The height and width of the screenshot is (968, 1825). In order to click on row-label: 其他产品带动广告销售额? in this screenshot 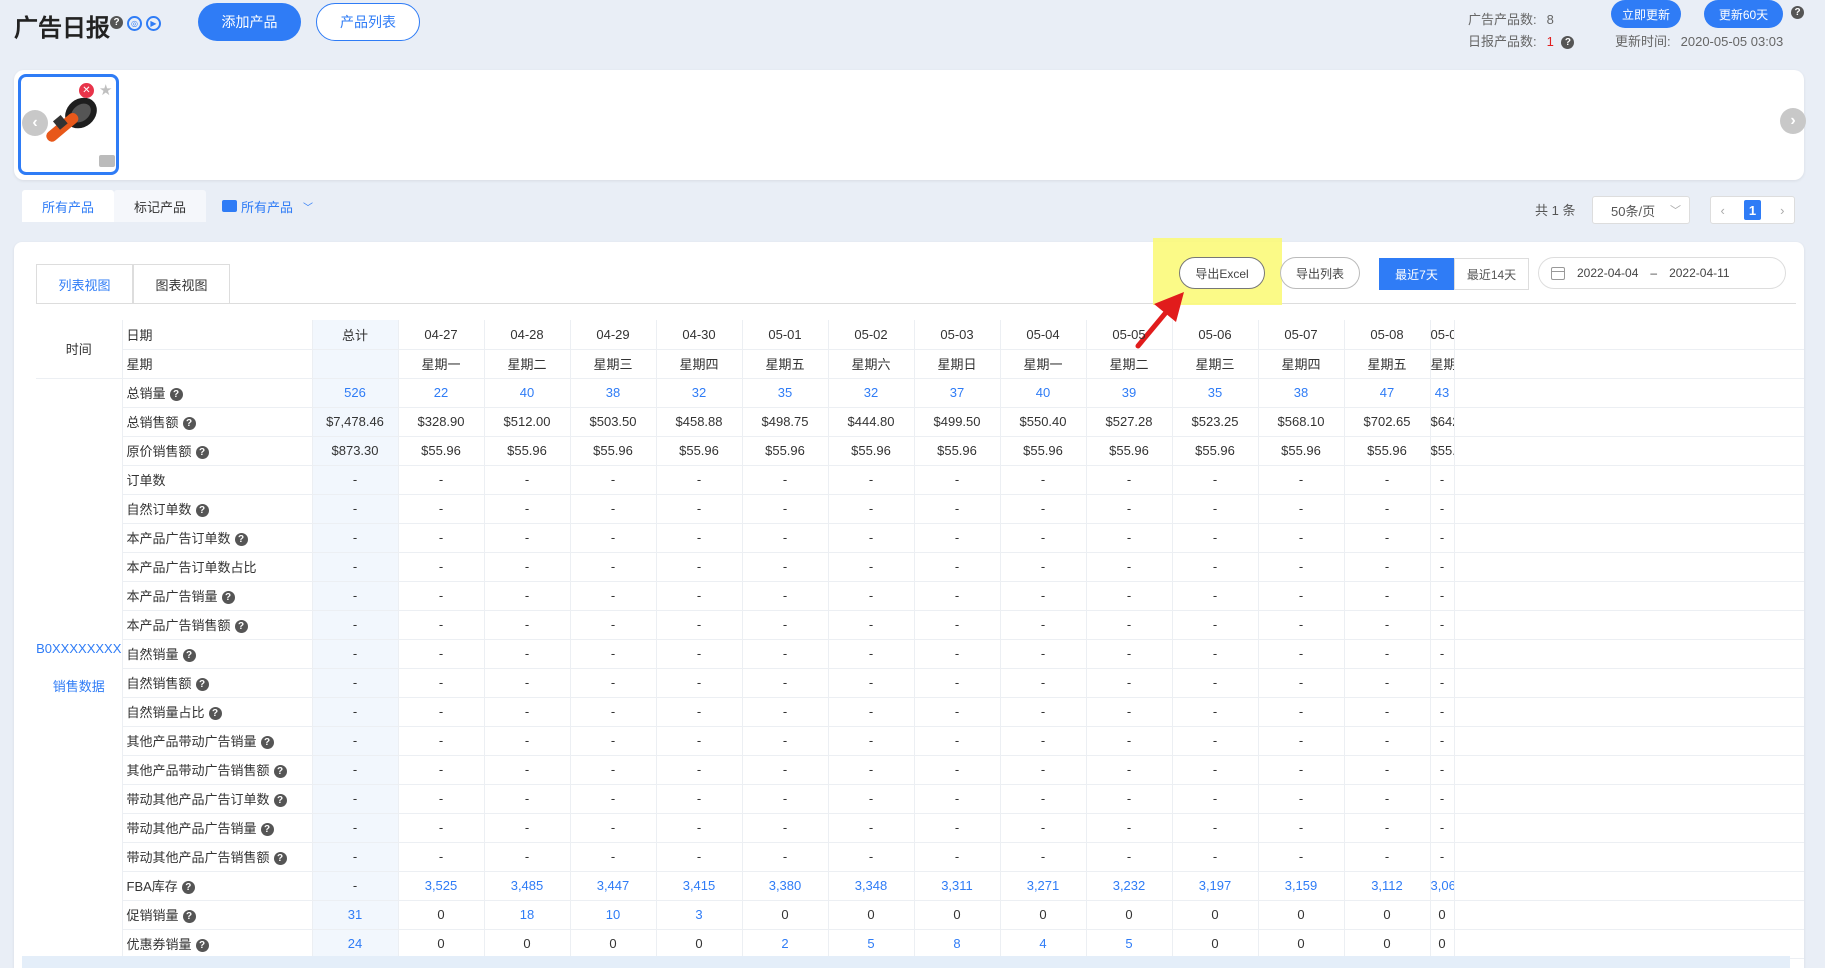, I will do `click(217, 770)`.